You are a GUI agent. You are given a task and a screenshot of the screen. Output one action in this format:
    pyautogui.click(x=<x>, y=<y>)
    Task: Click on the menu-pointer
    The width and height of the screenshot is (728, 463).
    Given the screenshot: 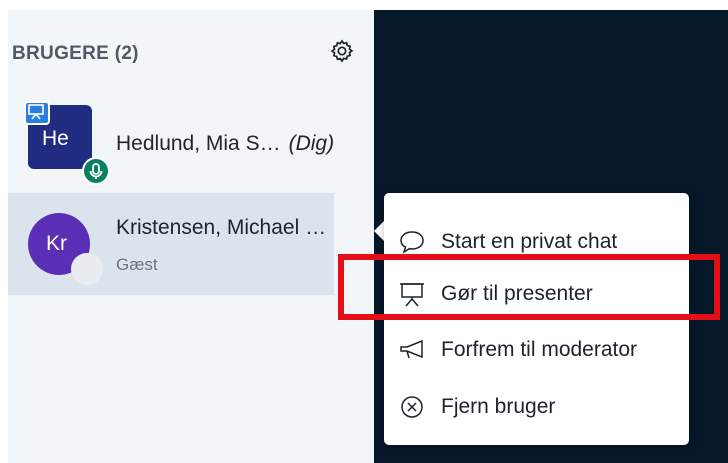 What is the action you would take?
    pyautogui.click(x=379, y=231)
    